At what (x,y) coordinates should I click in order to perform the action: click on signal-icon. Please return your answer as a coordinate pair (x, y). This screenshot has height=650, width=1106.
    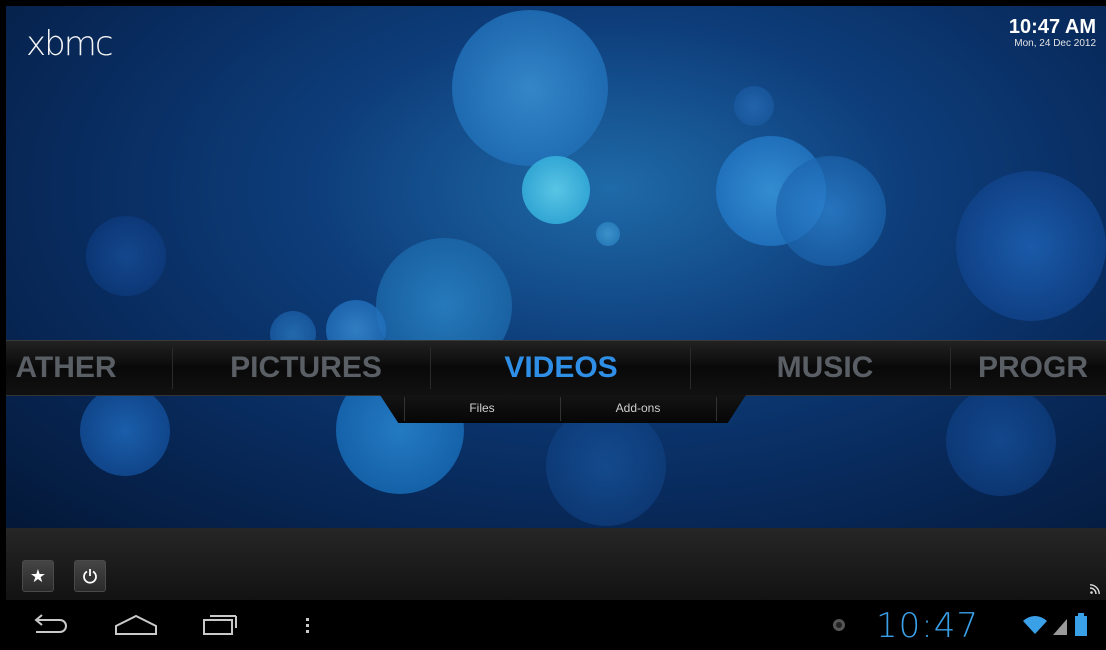
    Looking at the image, I should click on (1060, 628).